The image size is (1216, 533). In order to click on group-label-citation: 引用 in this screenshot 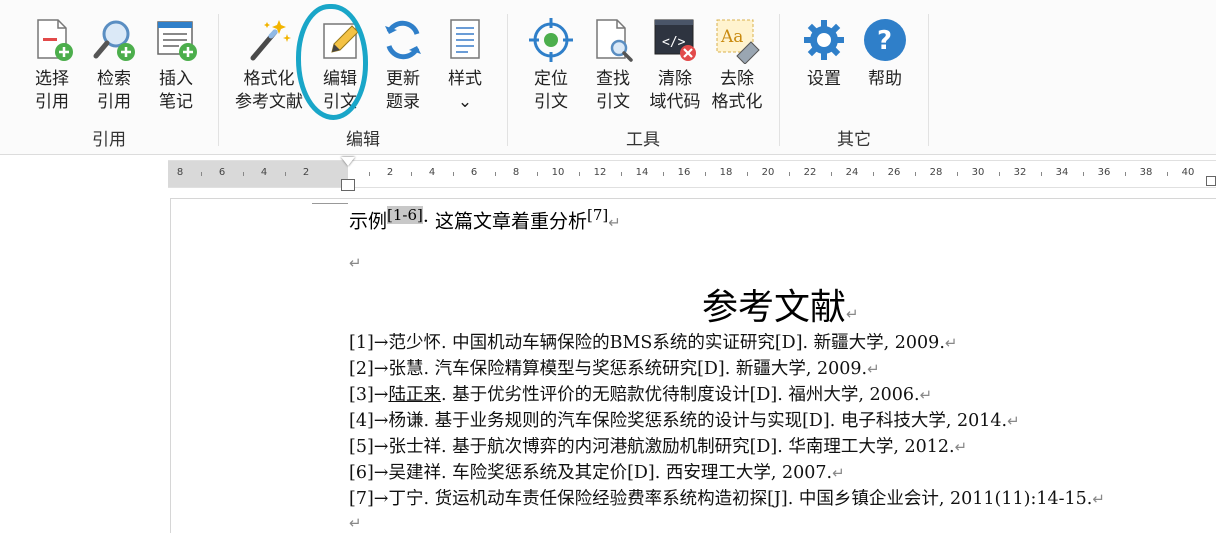, I will do `click(109, 140)`.